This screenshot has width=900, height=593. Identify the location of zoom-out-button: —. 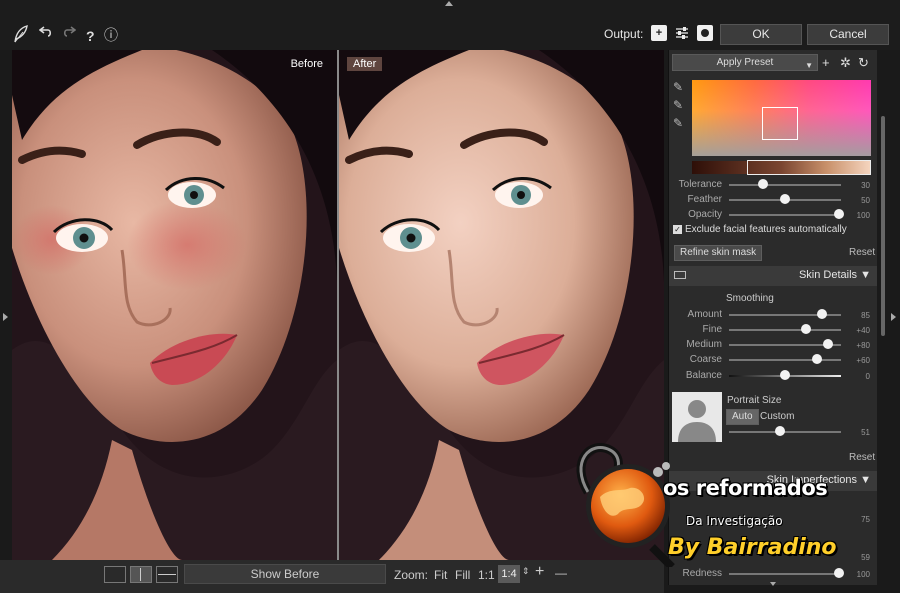
(561, 573).